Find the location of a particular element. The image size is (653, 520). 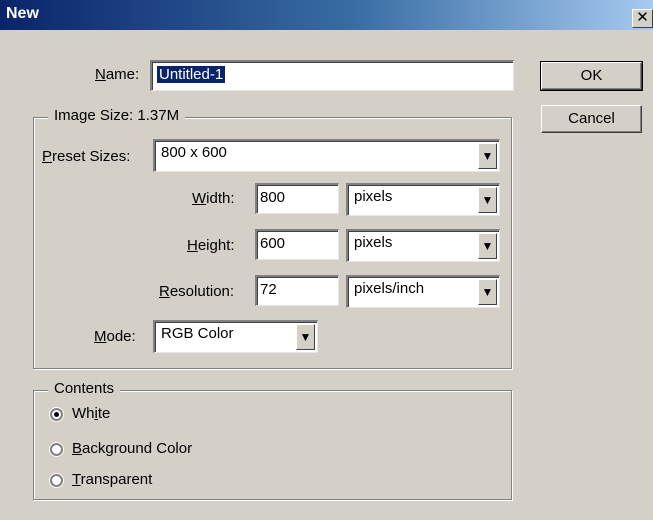

name-input-value: Untitled-1 is located at coordinates (191, 74).